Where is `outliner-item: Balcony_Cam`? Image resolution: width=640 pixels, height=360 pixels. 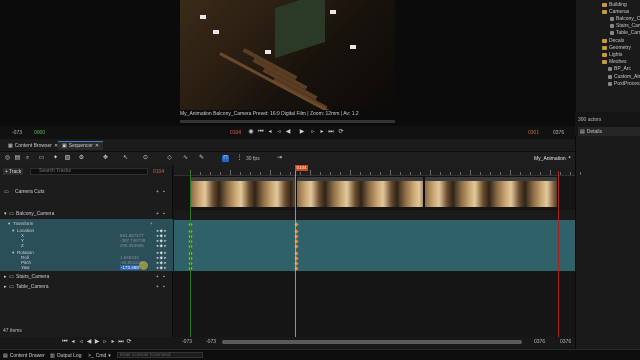
outliner-item: Balcony_Cam is located at coordinates (625, 18).